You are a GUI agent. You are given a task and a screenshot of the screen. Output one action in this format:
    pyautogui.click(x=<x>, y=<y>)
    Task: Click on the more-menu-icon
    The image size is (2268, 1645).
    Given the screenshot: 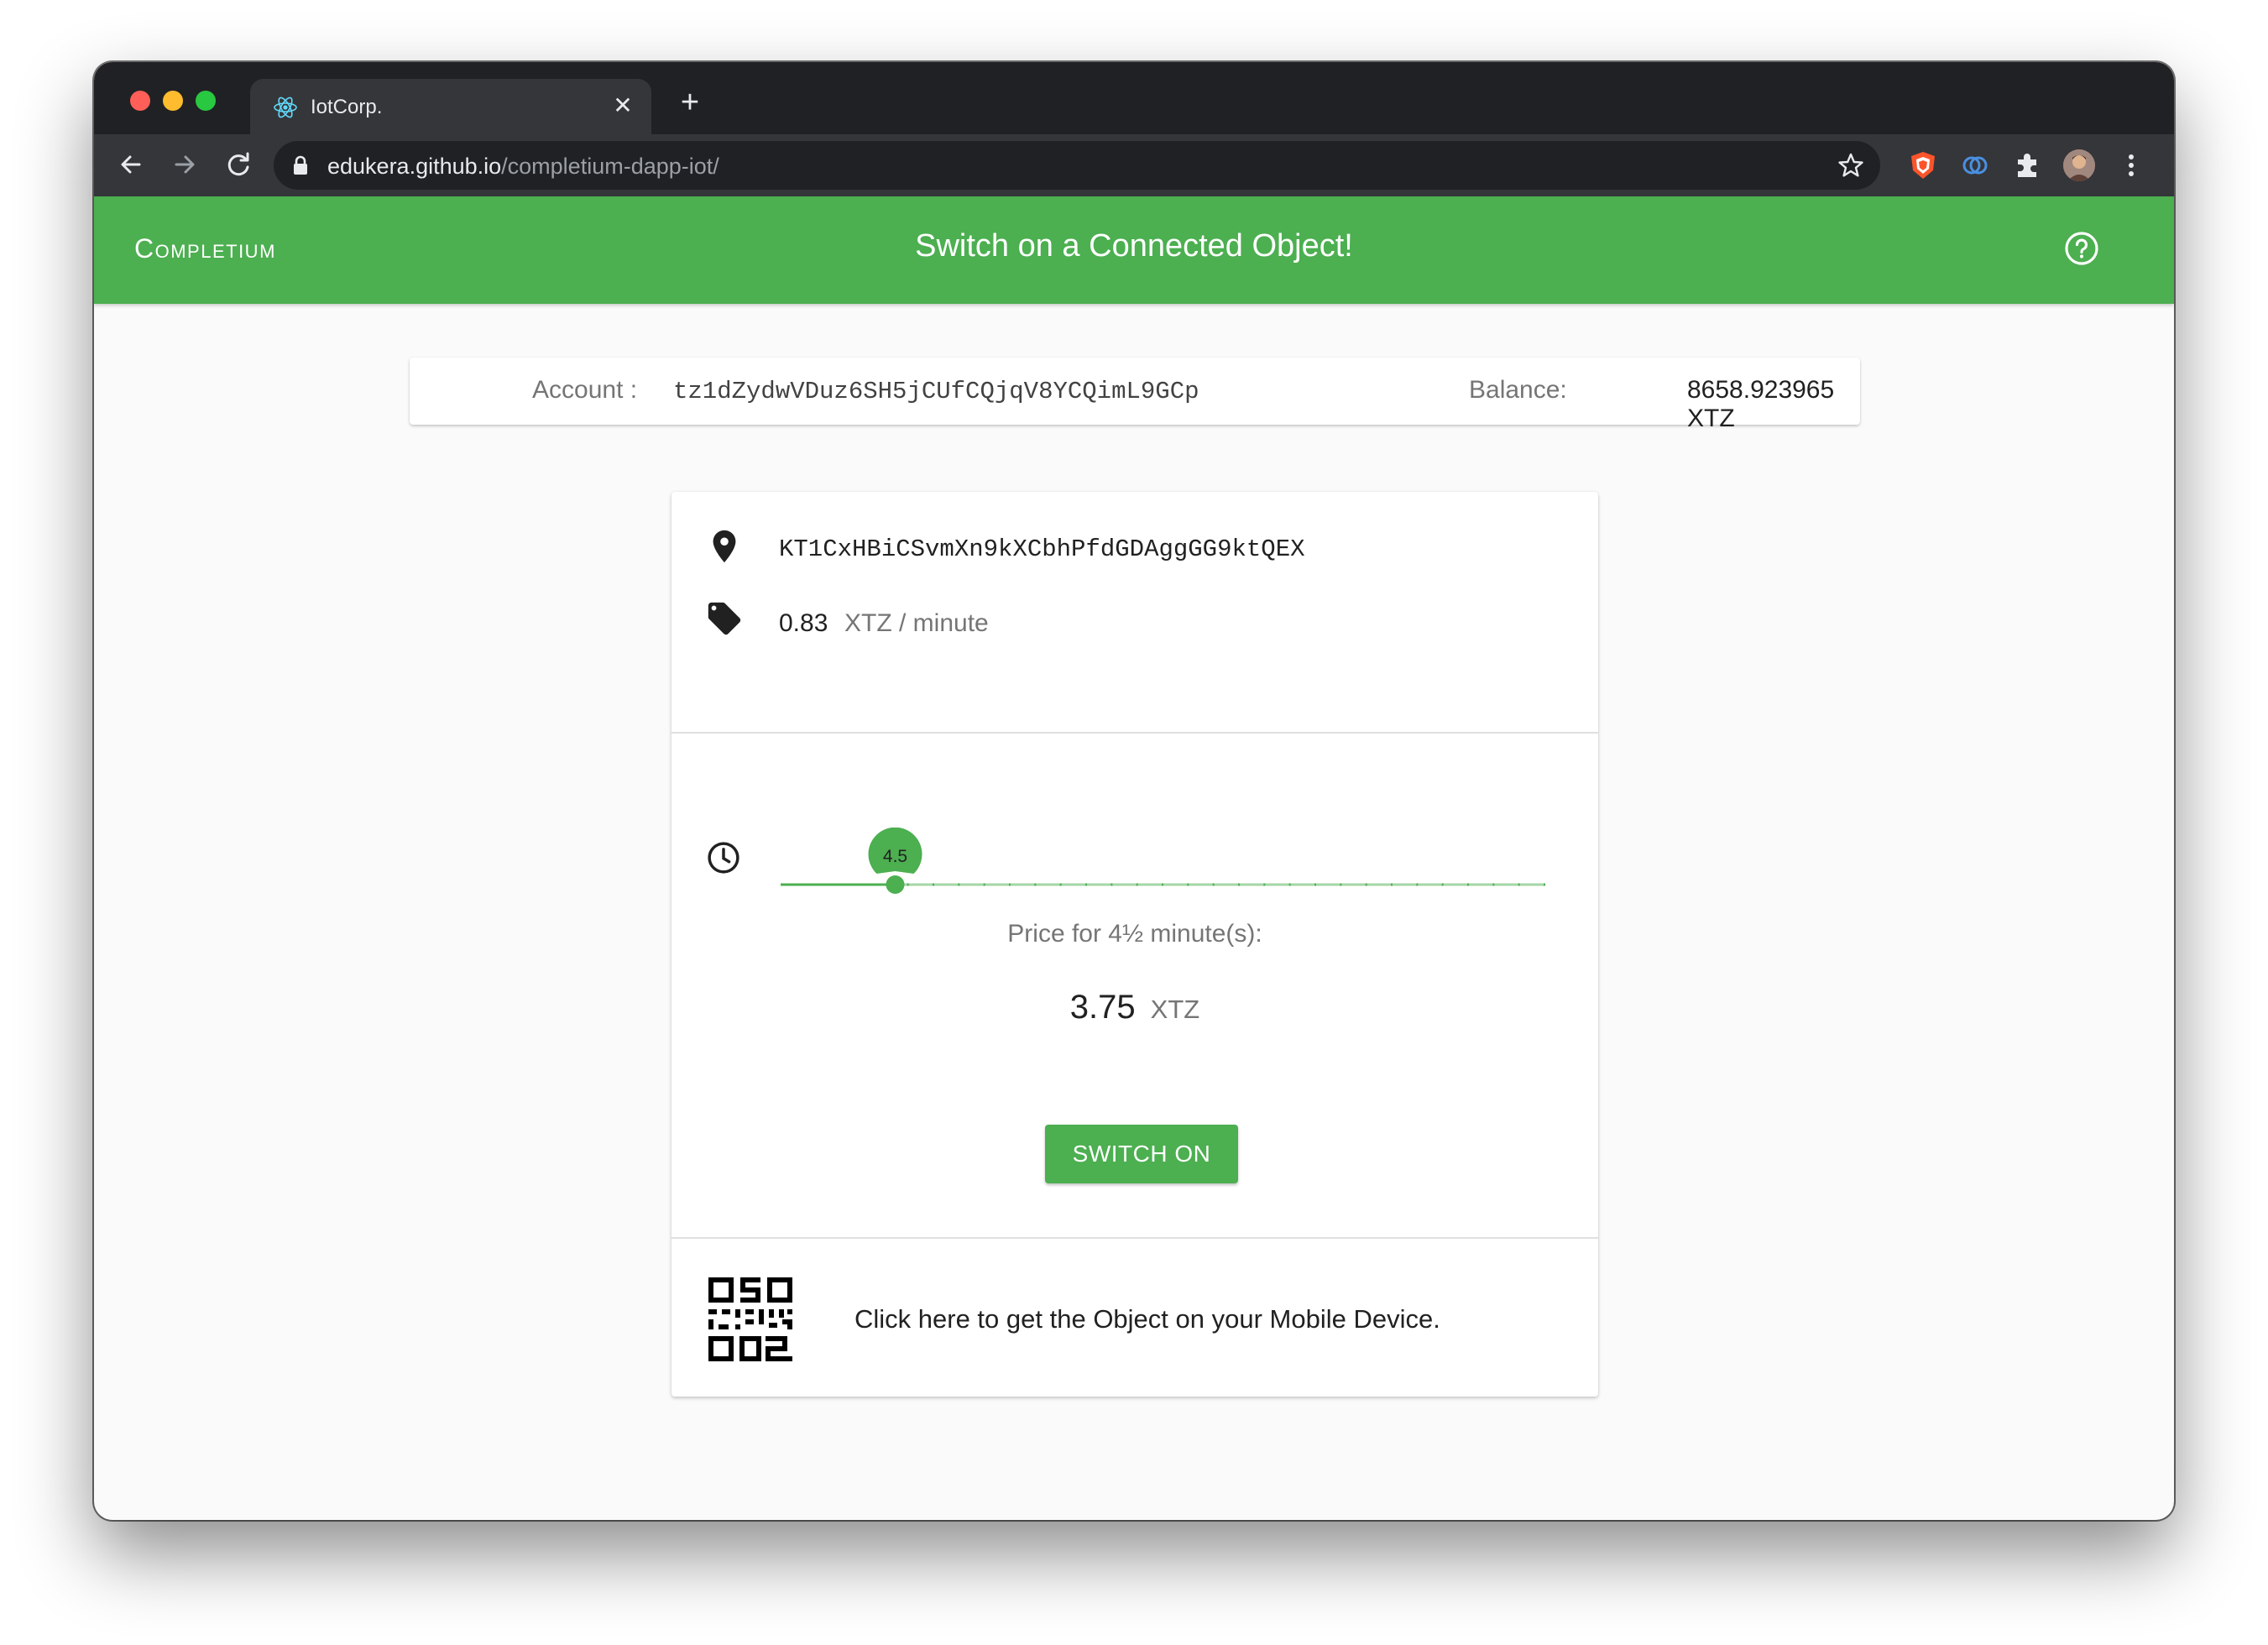 What is the action you would take?
    pyautogui.click(x=2131, y=165)
    